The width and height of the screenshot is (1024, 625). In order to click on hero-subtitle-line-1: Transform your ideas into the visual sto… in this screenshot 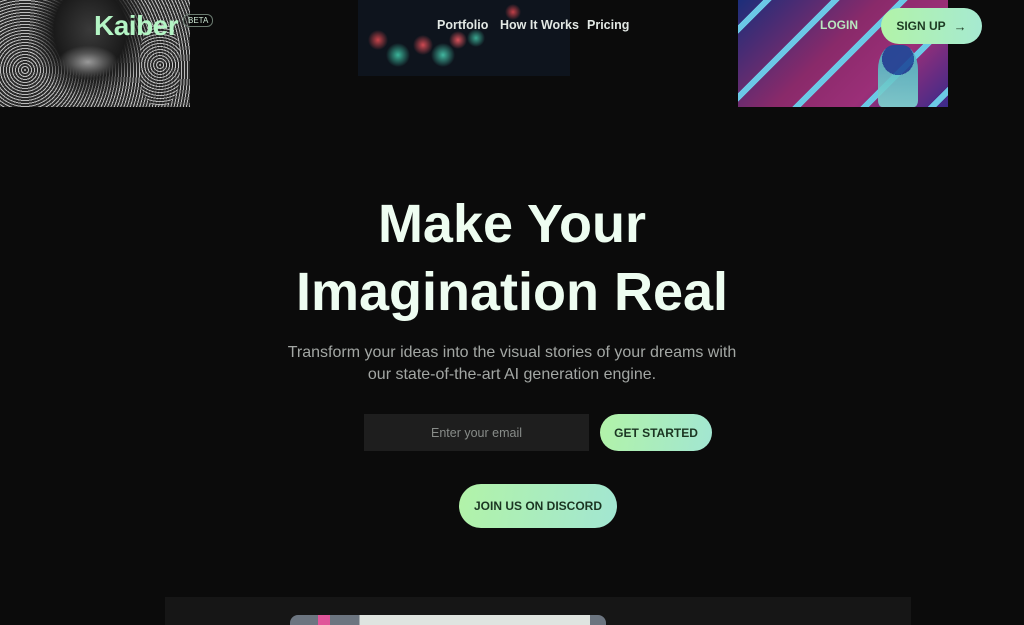, I will do `click(512, 352)`.